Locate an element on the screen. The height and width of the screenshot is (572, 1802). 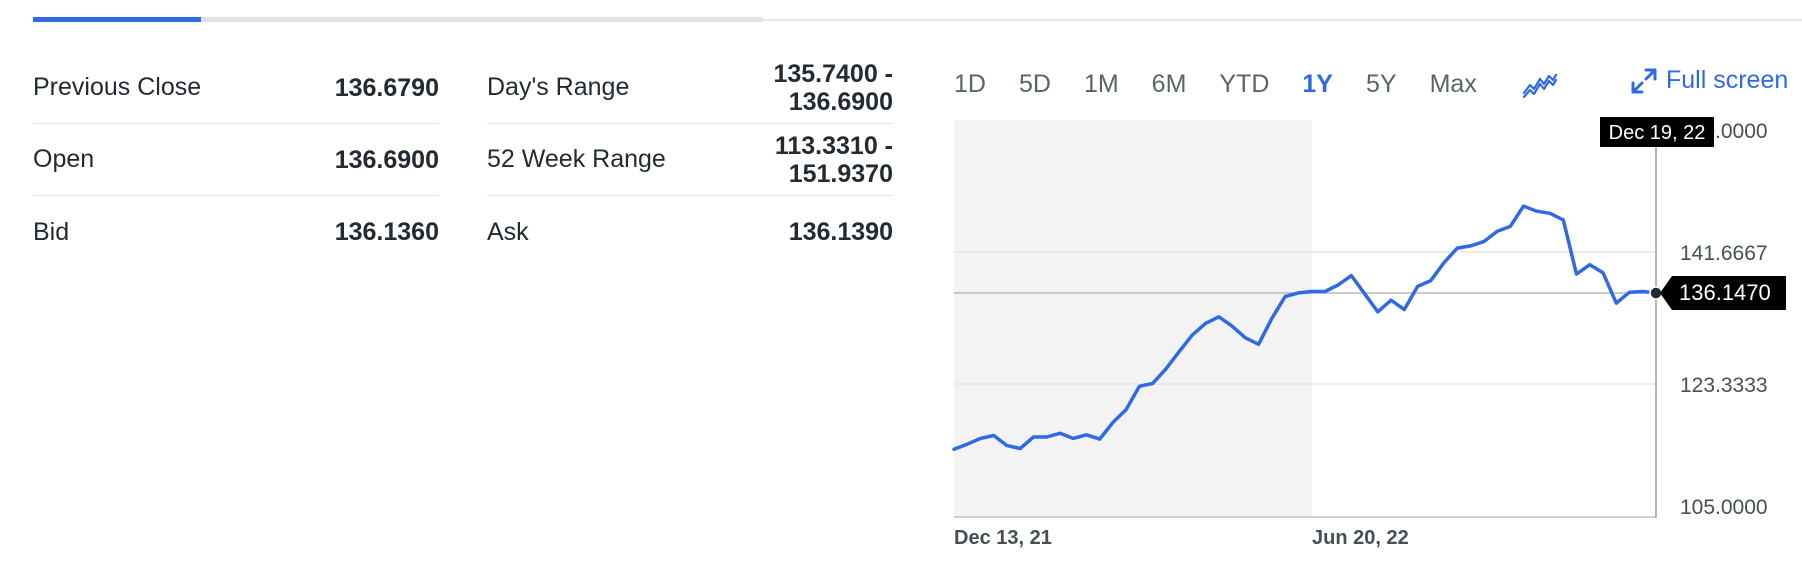
current-price-tag: 136.1470 is located at coordinates (1725, 292).